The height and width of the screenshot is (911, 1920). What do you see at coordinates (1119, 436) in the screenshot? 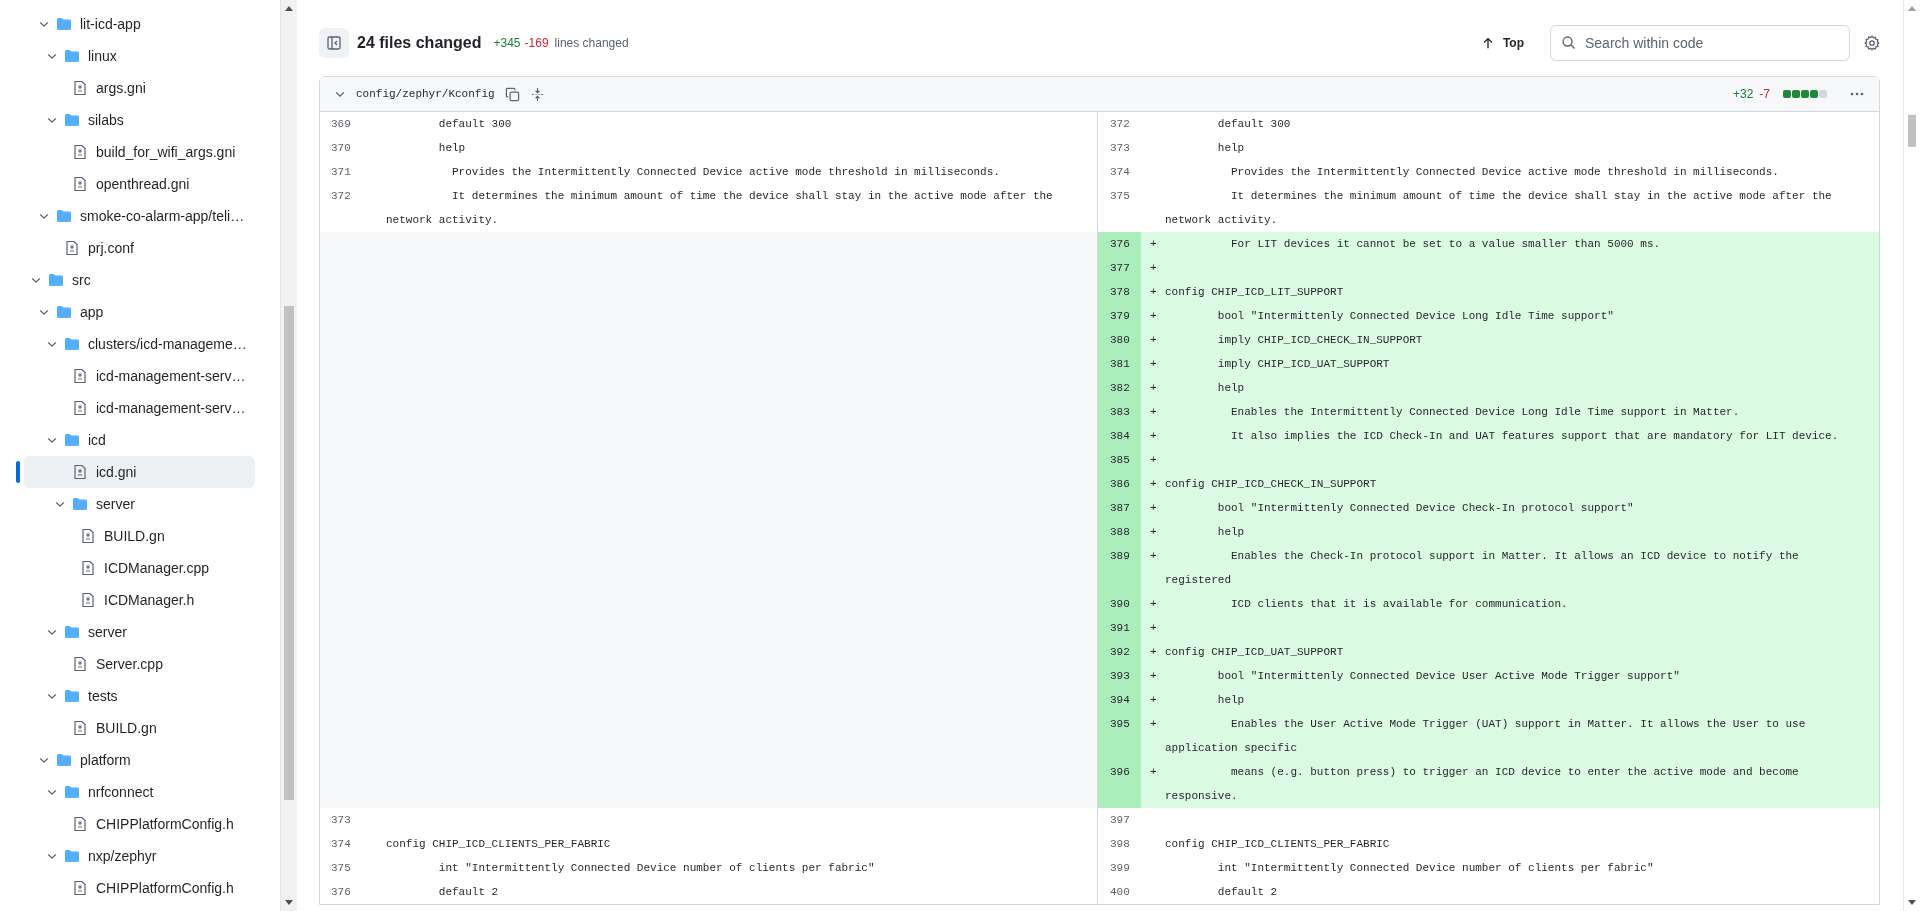
I see `line-number: 384` at bounding box center [1119, 436].